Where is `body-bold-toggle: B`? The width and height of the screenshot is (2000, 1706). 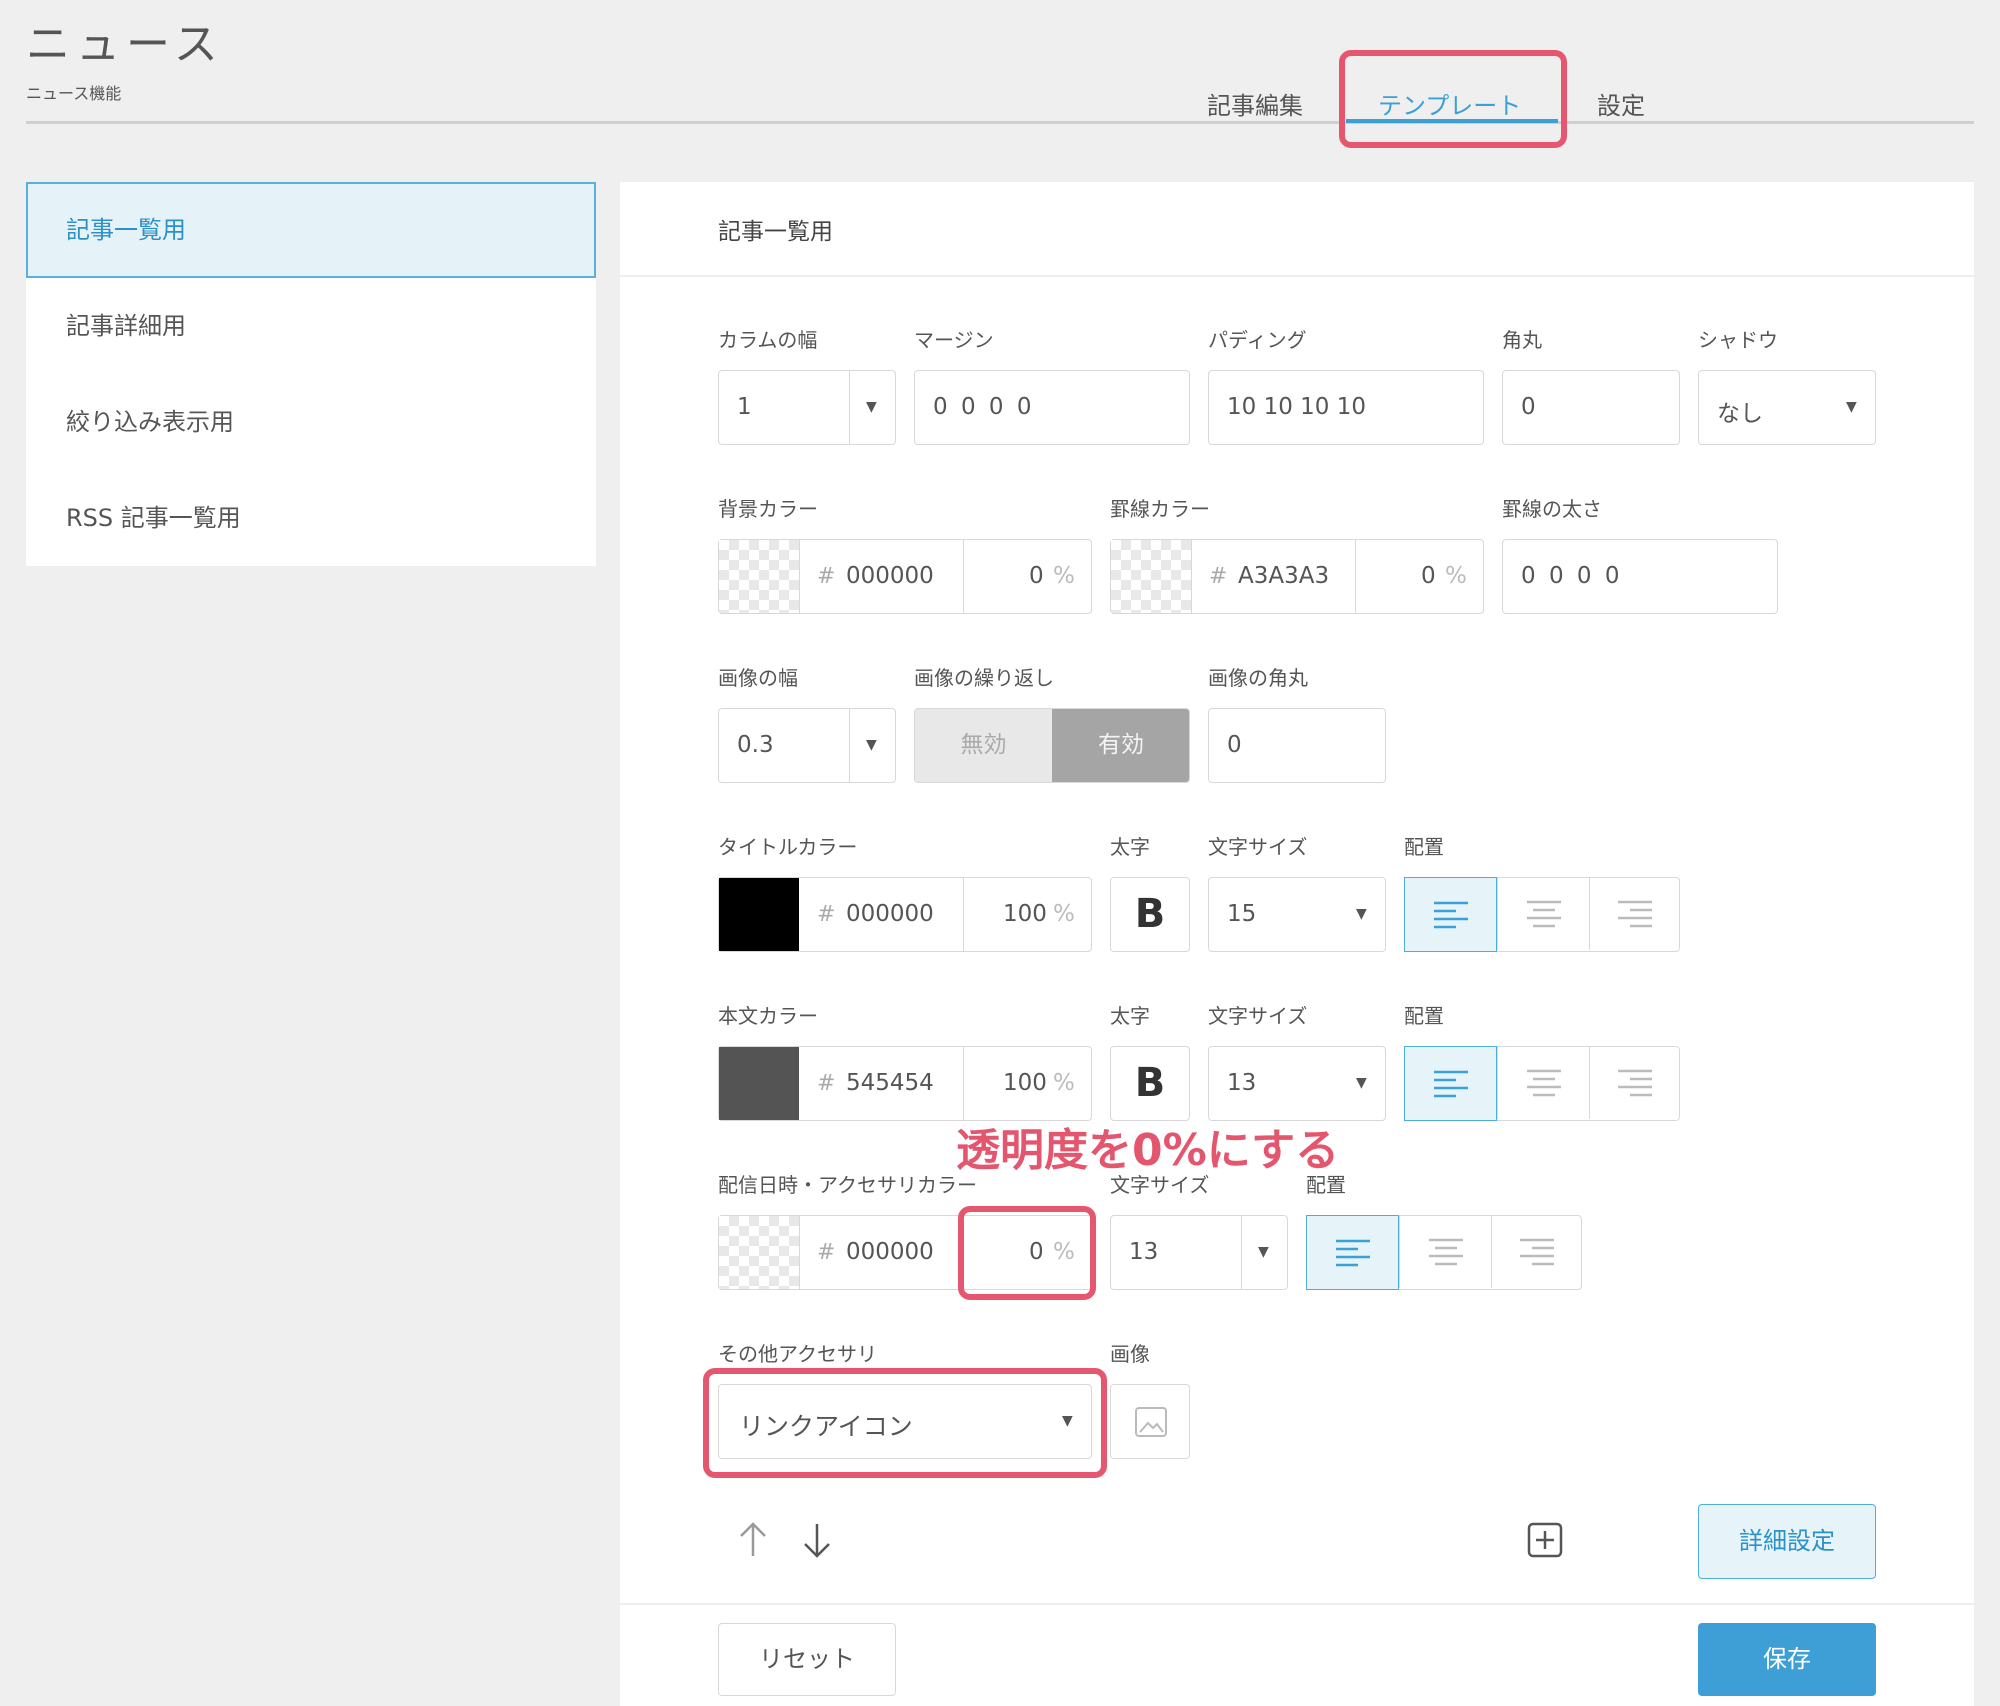
body-bold-toggle: B is located at coordinates (1150, 1083).